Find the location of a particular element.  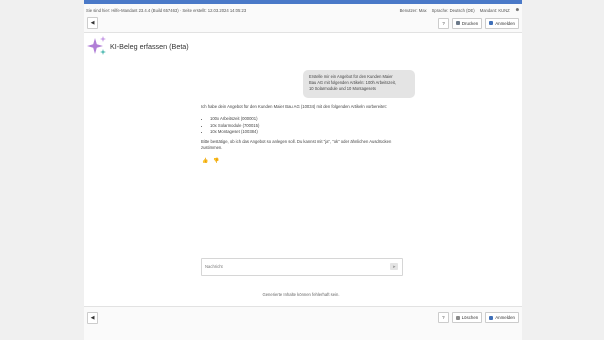

page-header: KI-Beleg erfassen (Beta) is located at coordinates (303, 47).